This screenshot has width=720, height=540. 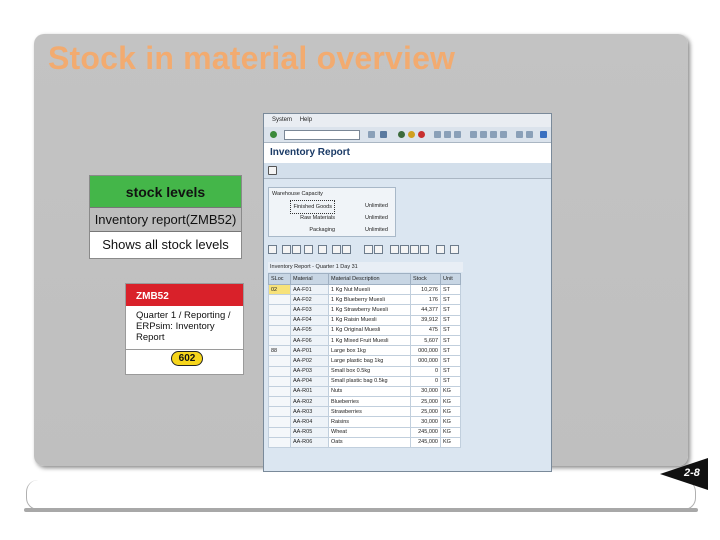 I want to click on save-layout-icon, so click(x=424, y=249).